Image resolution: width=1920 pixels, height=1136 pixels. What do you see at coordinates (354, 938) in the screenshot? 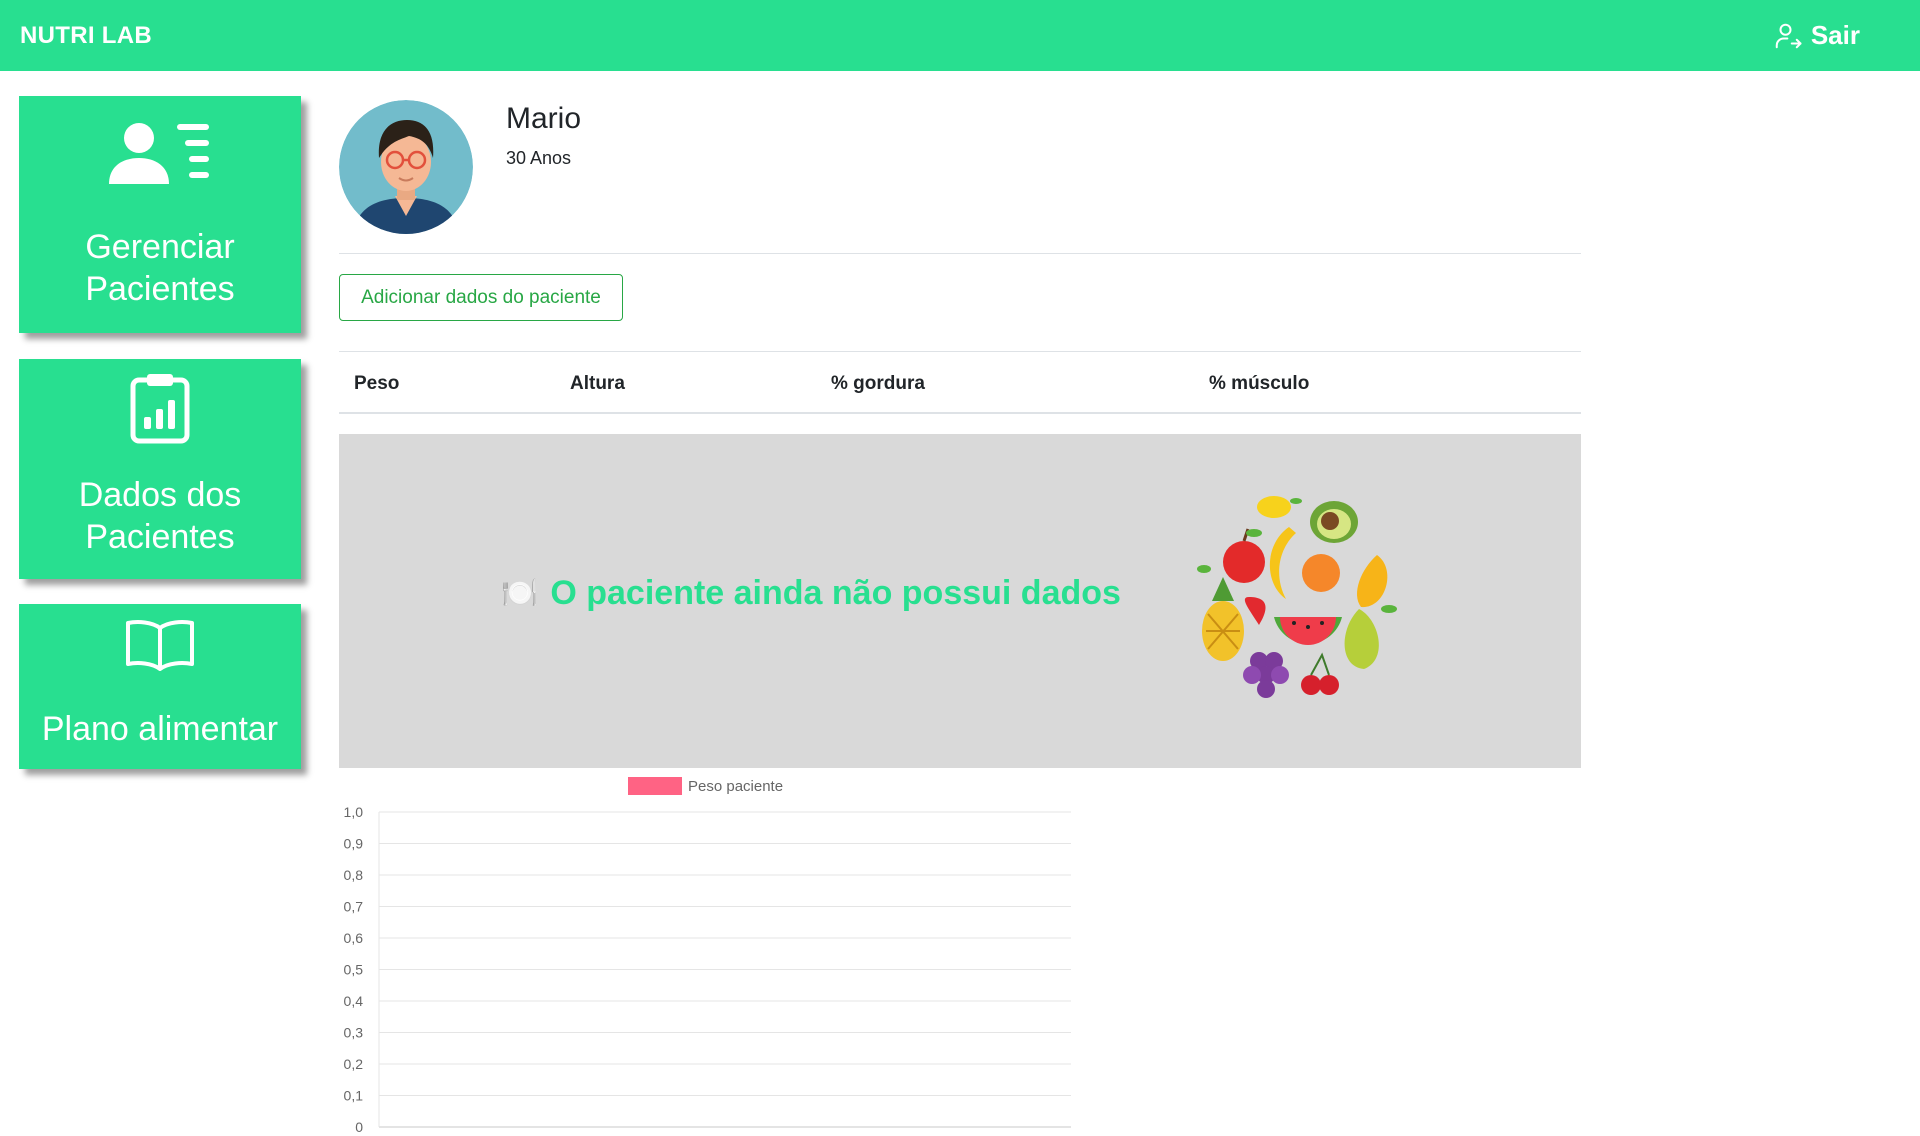
I see `y-tick-label: 0,6` at bounding box center [354, 938].